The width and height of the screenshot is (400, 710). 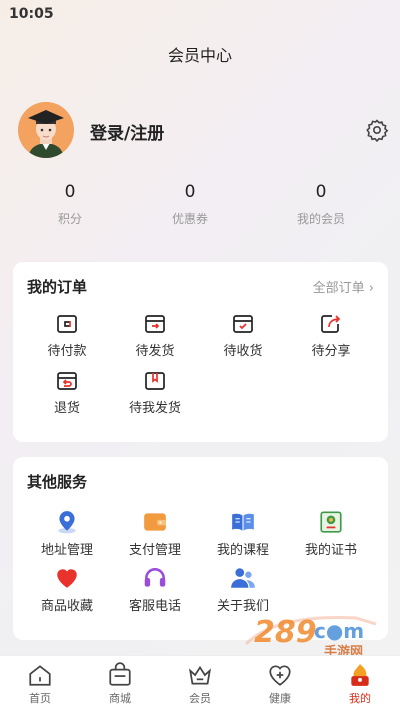 I want to click on service-address: 地址管理, so click(x=67, y=533).